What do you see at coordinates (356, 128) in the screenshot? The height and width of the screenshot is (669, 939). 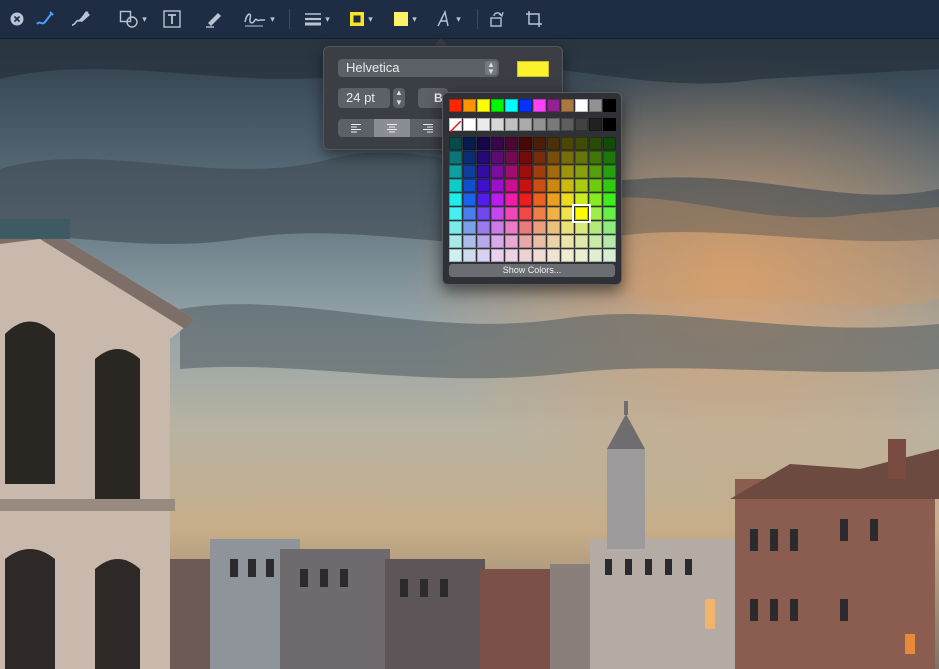 I see `align-left-button` at bounding box center [356, 128].